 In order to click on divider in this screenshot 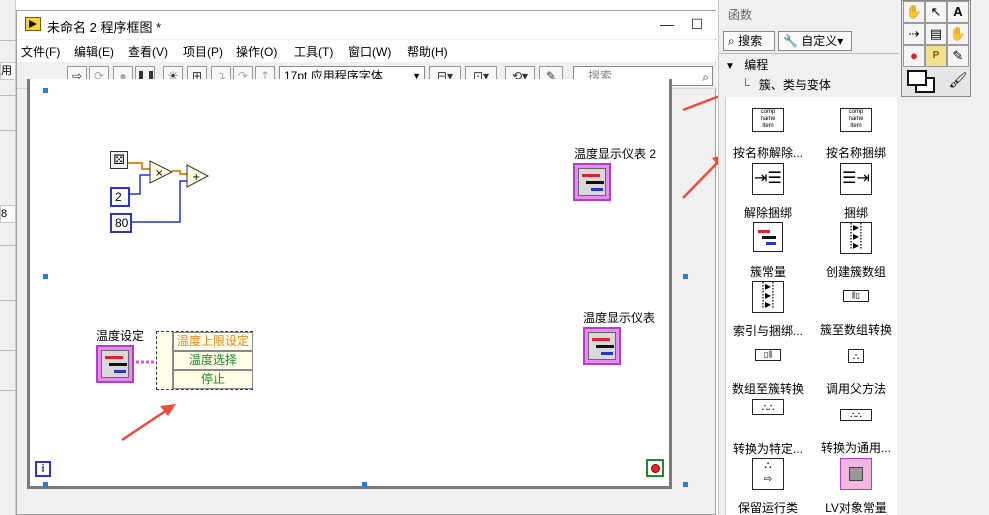, I will do `click(809, 53)`.